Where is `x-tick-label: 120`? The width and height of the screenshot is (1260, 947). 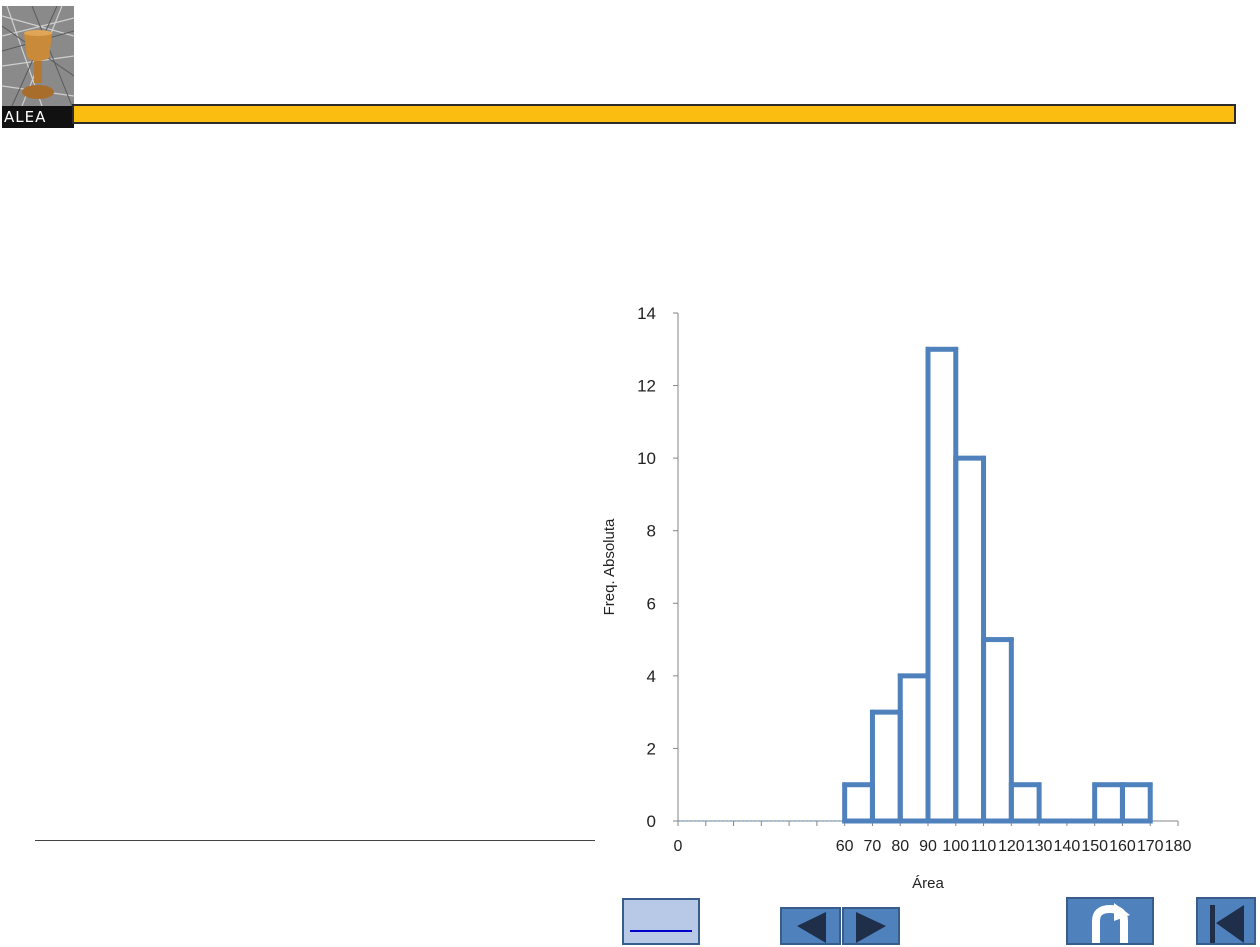
x-tick-label: 120 is located at coordinates (1011, 846).